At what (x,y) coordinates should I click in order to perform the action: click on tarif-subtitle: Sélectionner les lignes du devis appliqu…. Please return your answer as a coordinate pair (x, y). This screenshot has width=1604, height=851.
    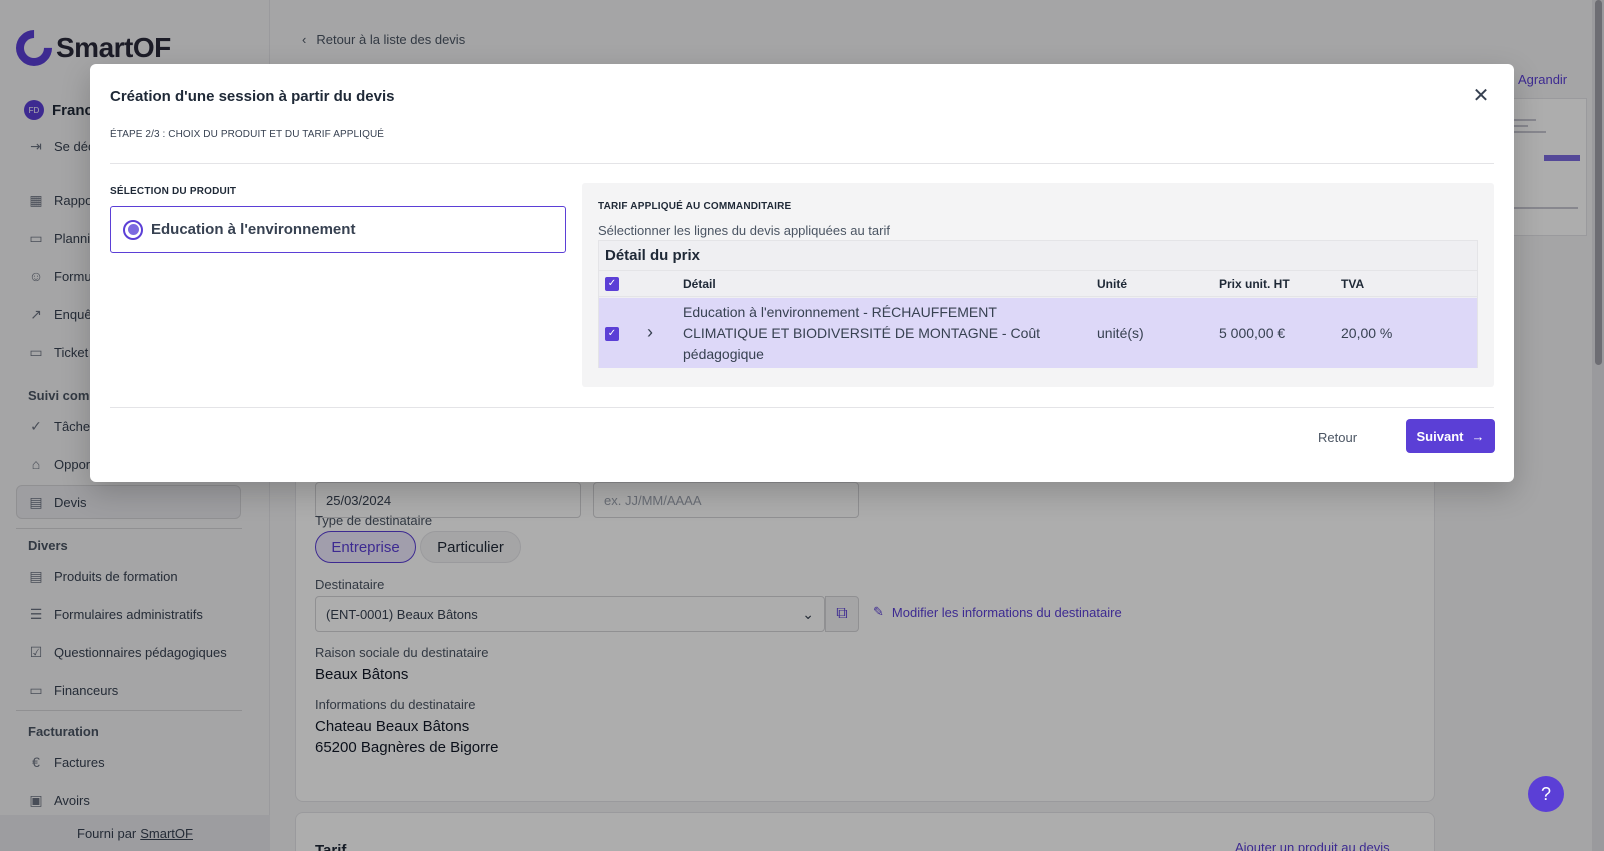
    Looking at the image, I should click on (744, 230).